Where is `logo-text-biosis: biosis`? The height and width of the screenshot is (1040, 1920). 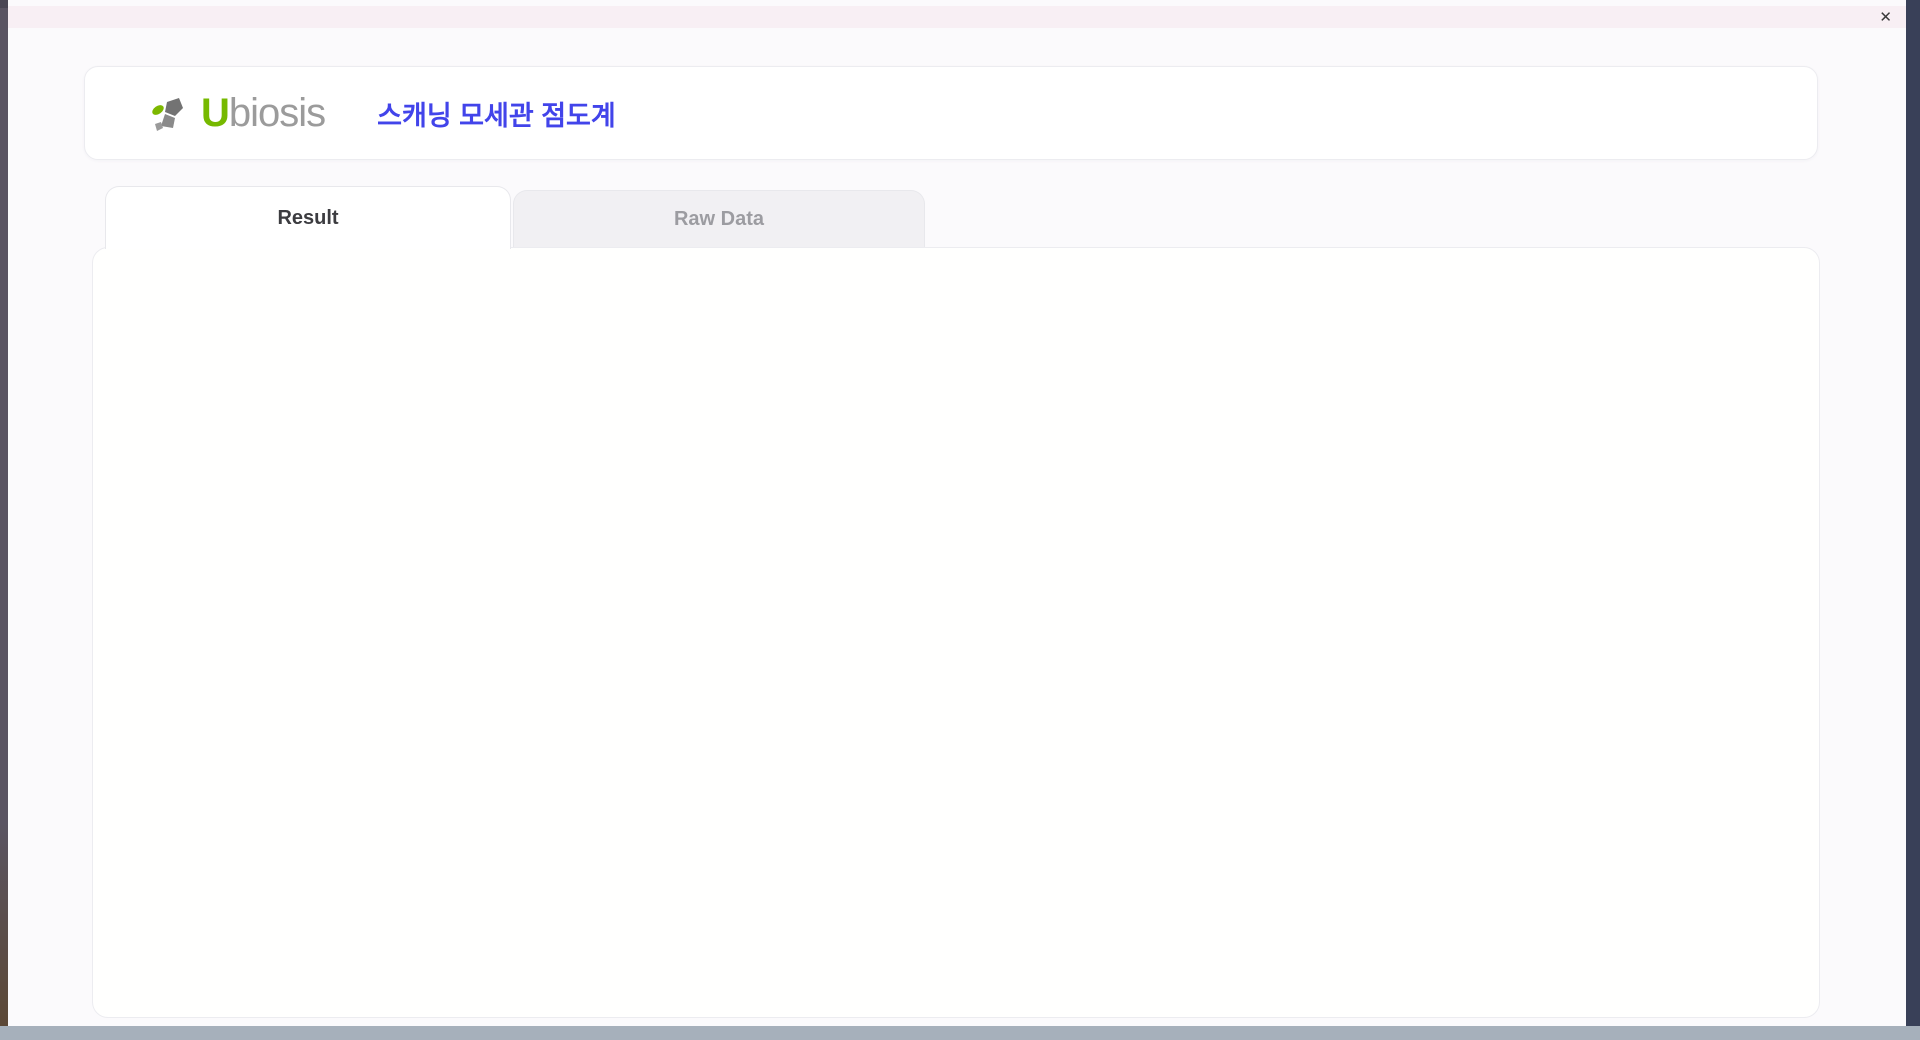 logo-text-biosis: biosis is located at coordinates (277, 112).